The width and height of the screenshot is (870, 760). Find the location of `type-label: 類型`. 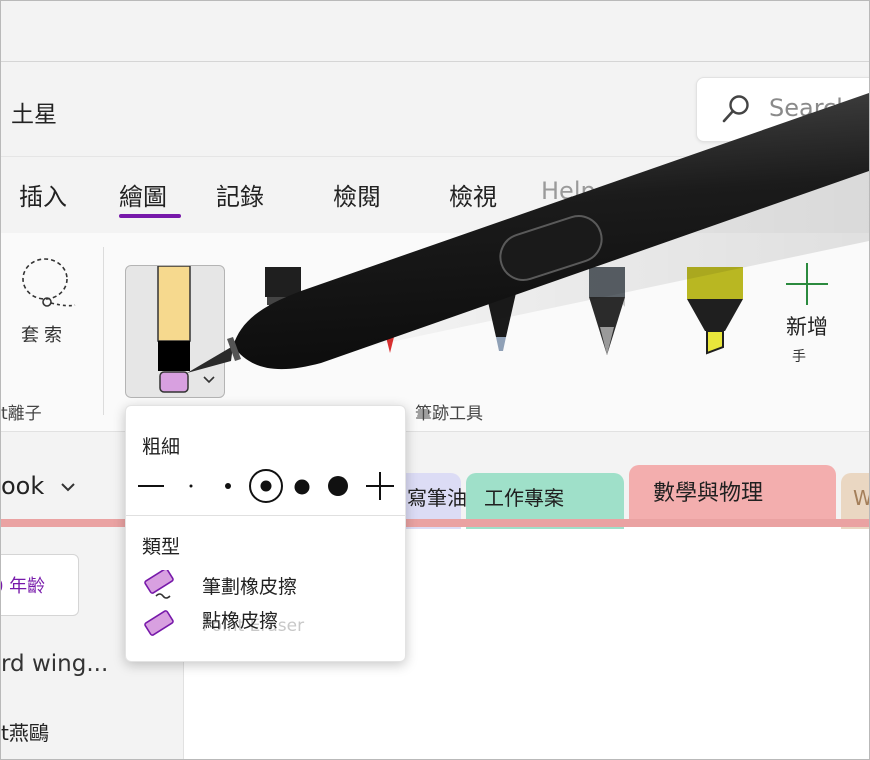

type-label: 類型 is located at coordinates (161, 547).